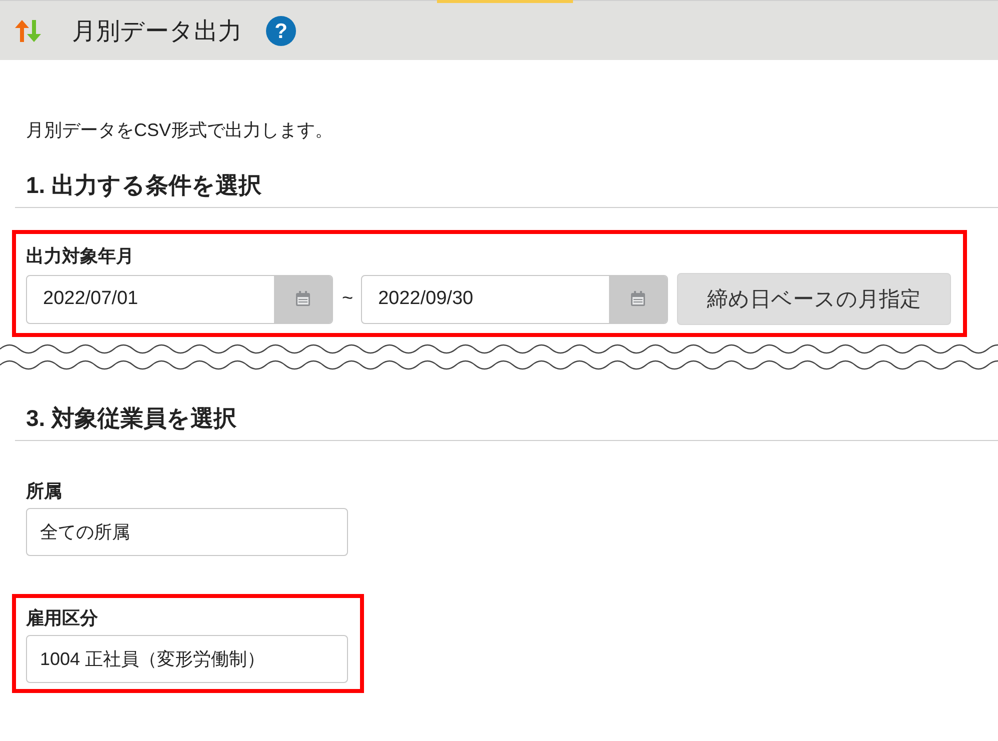 This screenshot has width=998, height=741. I want to click on description-text: 月別データをCSV形式で出力します。, so click(180, 130).